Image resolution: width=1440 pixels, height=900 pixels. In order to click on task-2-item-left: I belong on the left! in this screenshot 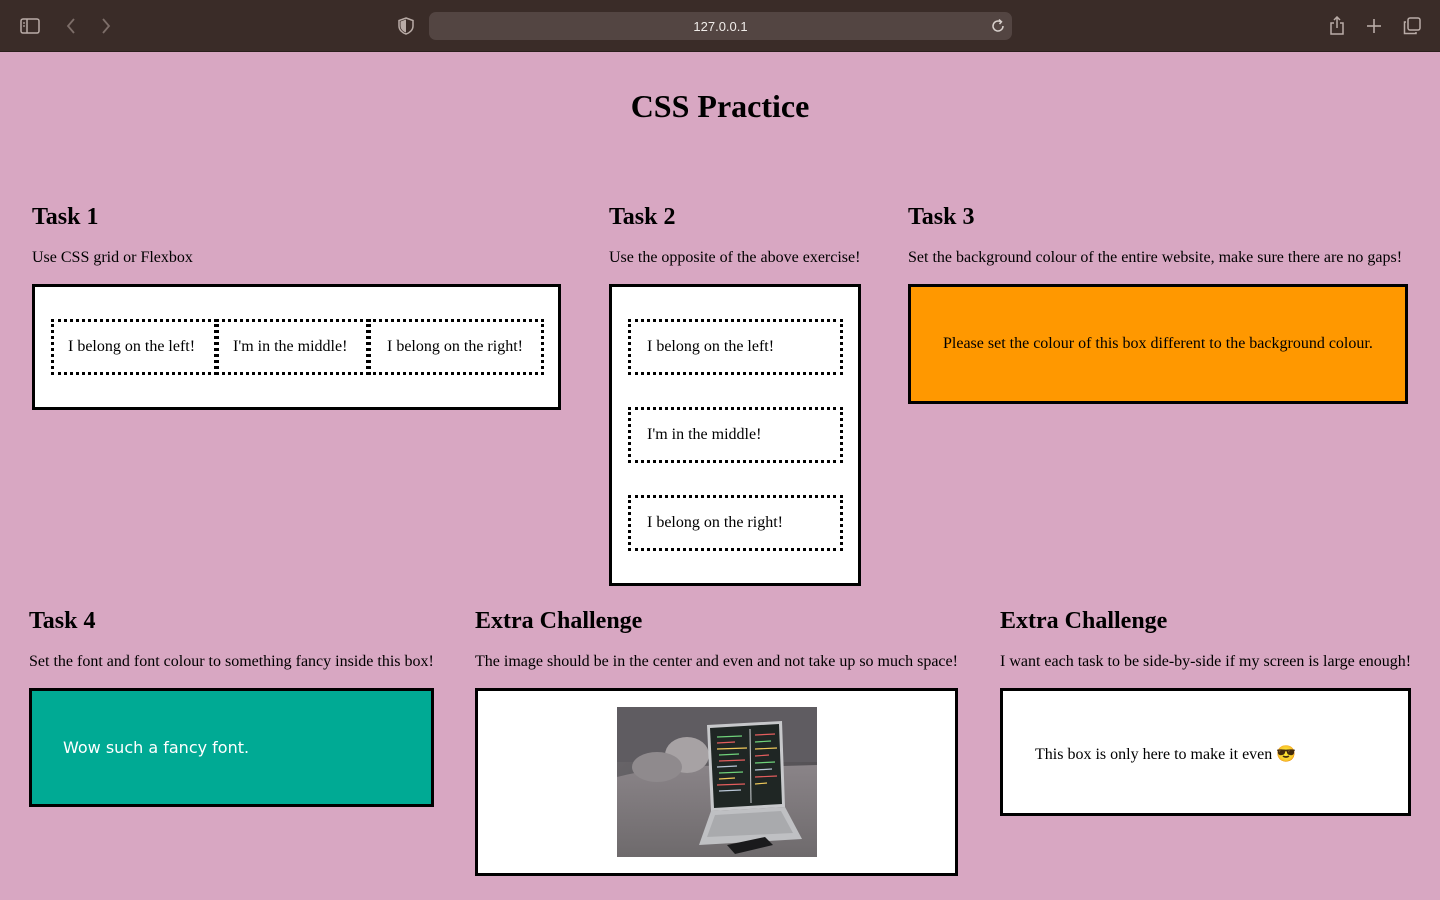, I will do `click(735, 347)`.